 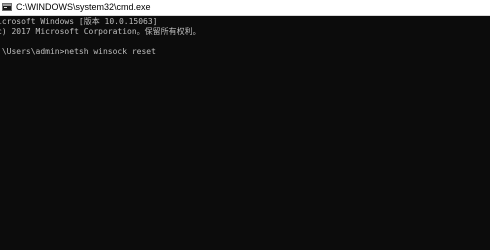 I want to click on window-titlebar: C:\WINDOWS\system32\cmd.exe, so click(x=245, y=8).